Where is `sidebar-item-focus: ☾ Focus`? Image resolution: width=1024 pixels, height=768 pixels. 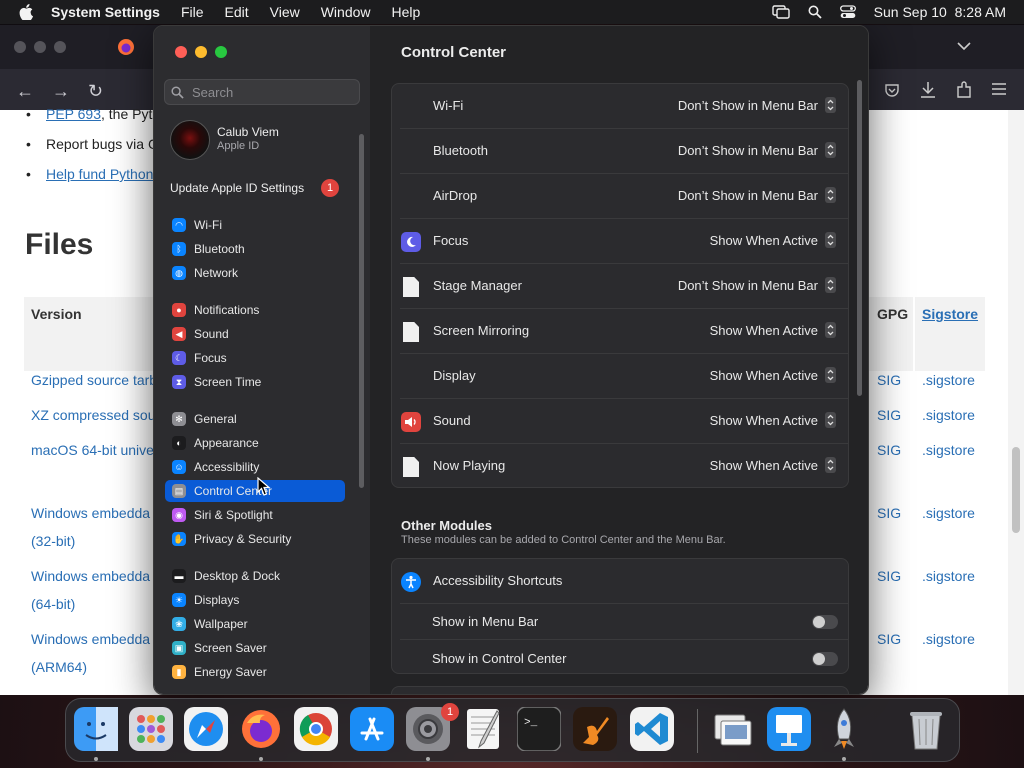 sidebar-item-focus: ☾ Focus is located at coordinates (255, 358).